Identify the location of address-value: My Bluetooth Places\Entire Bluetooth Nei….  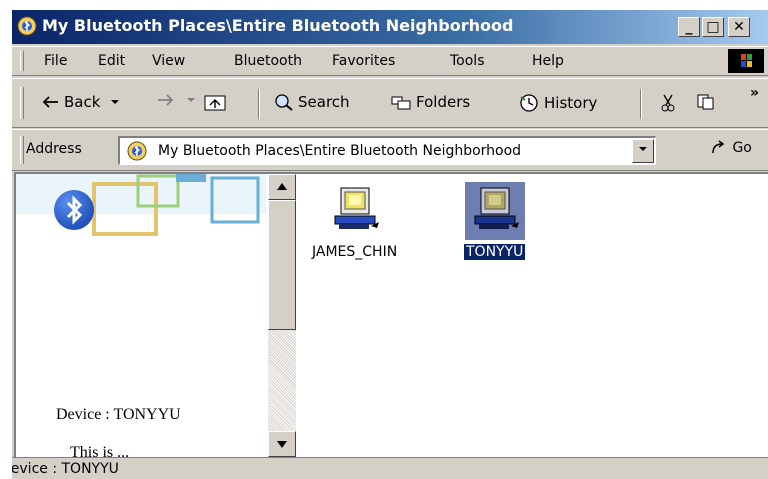
(340, 151).